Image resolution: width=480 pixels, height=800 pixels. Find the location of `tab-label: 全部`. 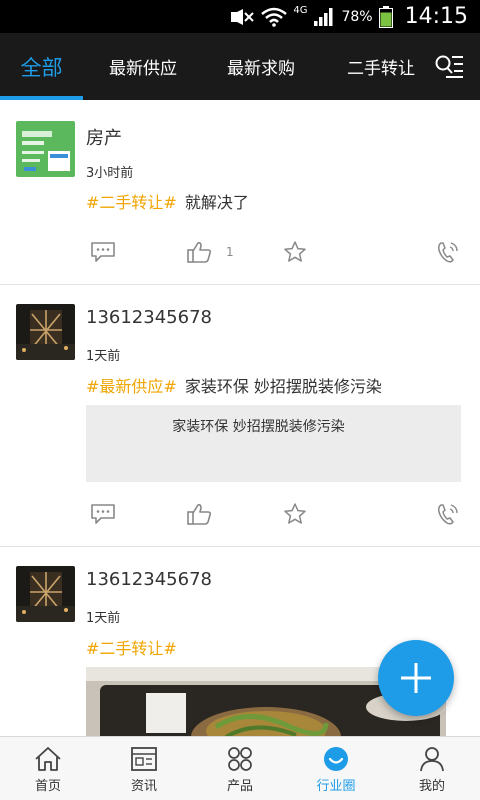

tab-label: 全部 is located at coordinates (41, 67).